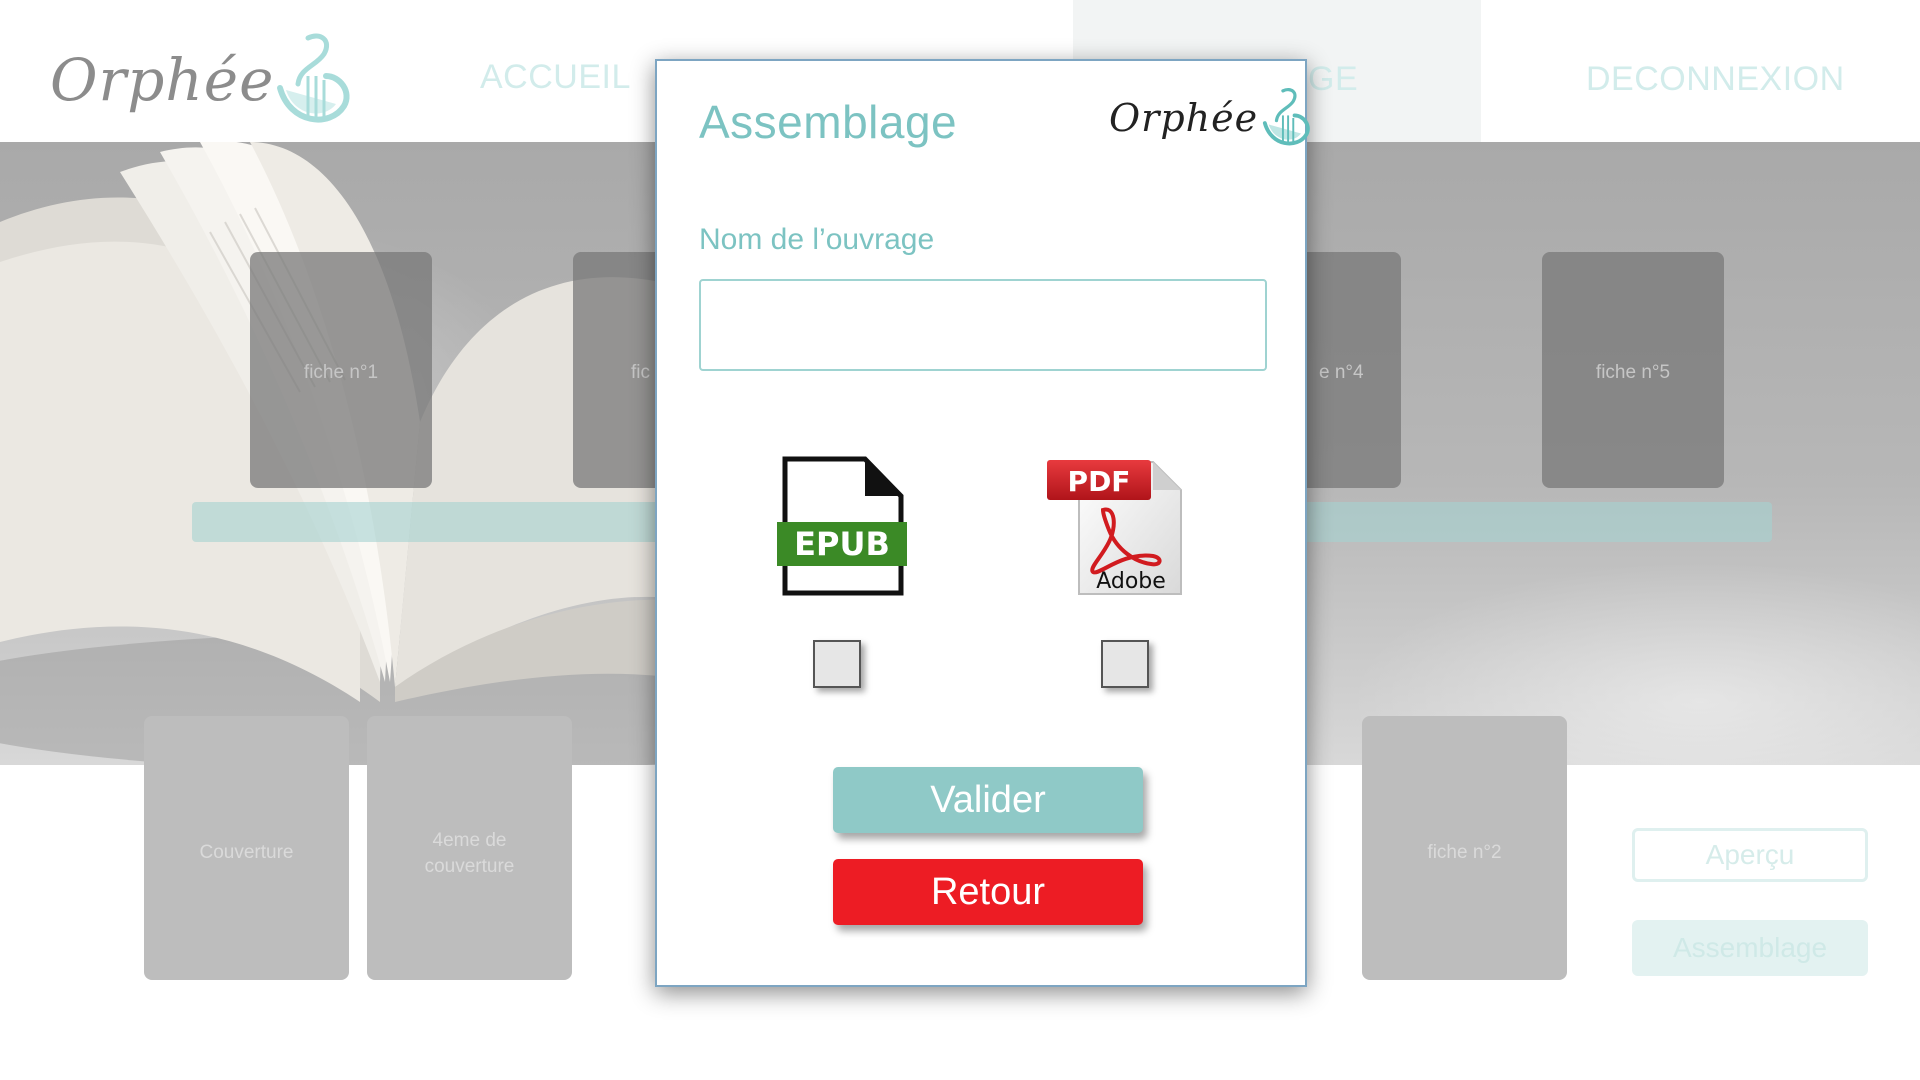  Describe the element at coordinates (1114, 527) in the screenshot. I see `pdf-file-icon: PDF Adobe` at that location.